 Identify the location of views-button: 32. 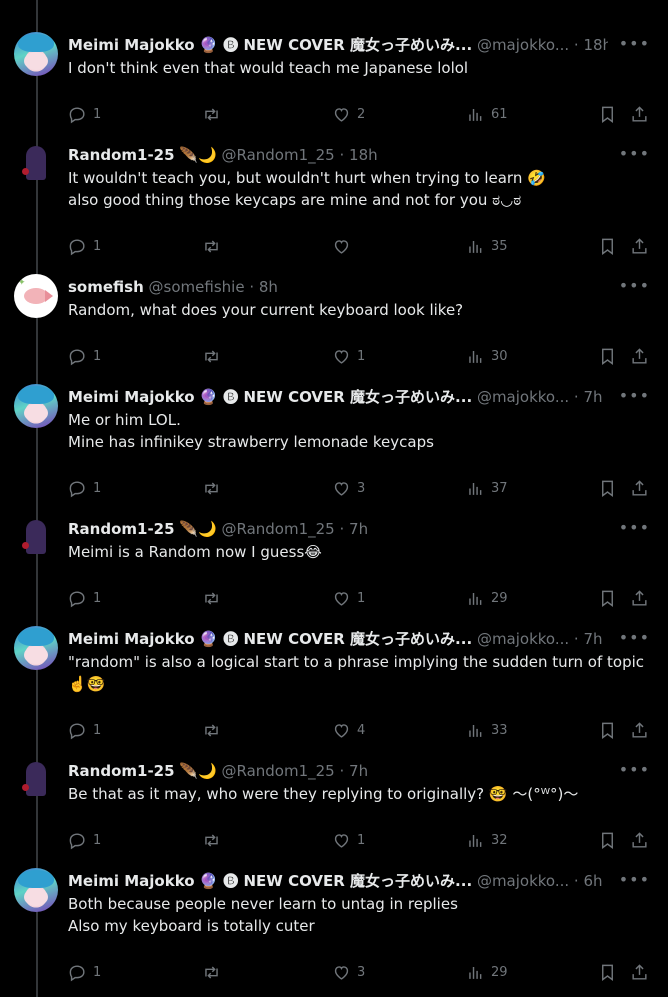
(487, 840).